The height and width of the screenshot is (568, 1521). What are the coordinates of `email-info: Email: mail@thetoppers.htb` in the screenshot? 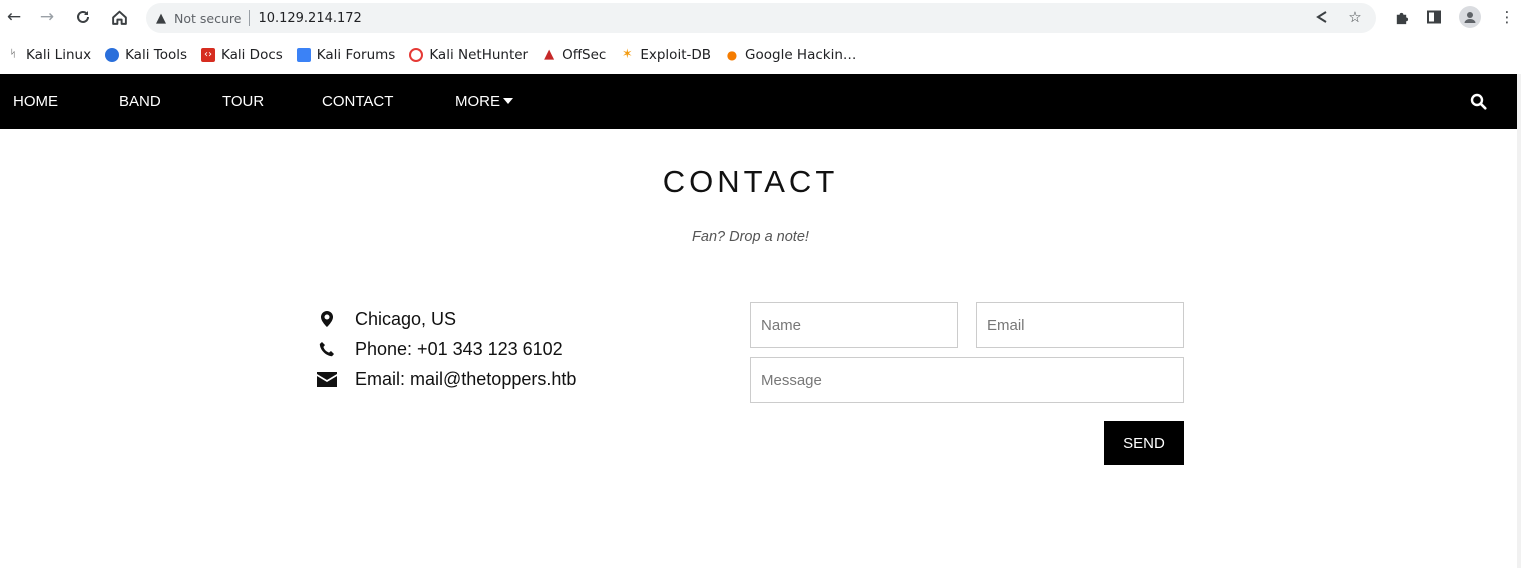 It's located at (446, 379).